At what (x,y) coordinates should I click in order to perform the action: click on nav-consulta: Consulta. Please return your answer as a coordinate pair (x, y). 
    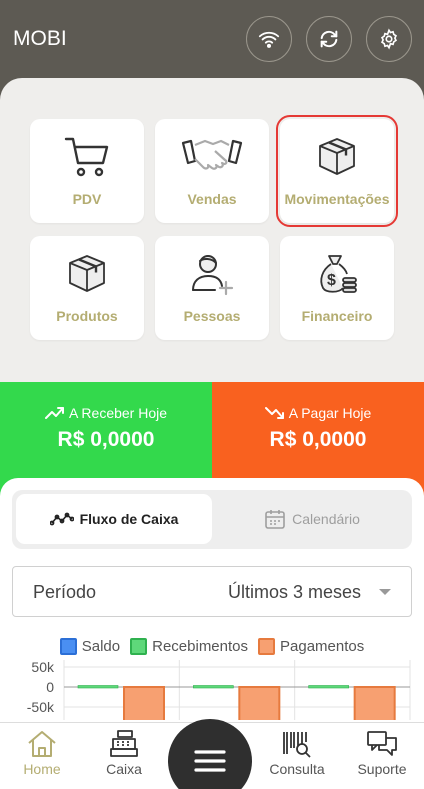
    Looking at the image, I should click on (297, 753).